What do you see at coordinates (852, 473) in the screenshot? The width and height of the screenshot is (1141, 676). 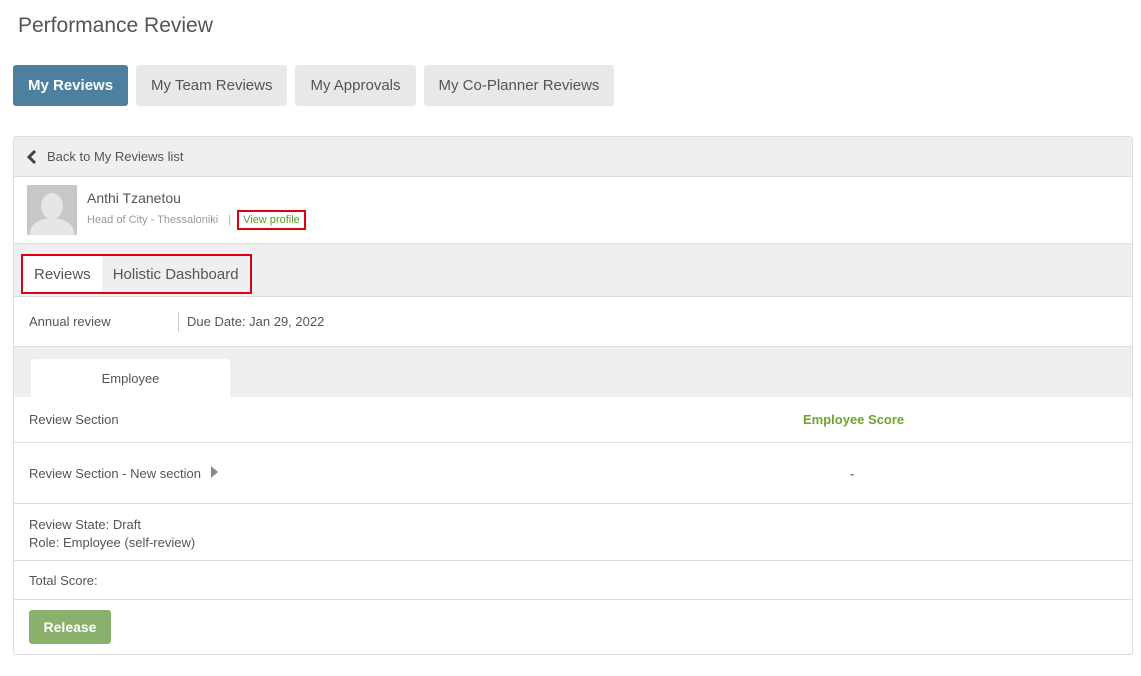 I see `section-score: -` at bounding box center [852, 473].